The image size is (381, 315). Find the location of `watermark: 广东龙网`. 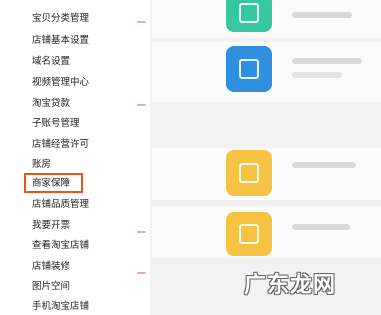

watermark: 广东龙网 is located at coordinates (290, 285).